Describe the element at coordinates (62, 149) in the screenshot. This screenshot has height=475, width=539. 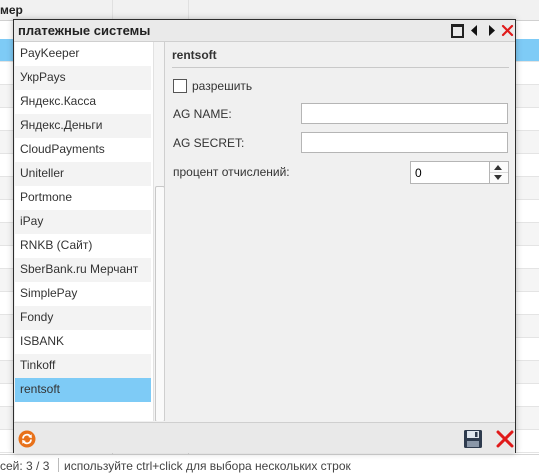
I see `list-item-label: CloudPayments` at that location.